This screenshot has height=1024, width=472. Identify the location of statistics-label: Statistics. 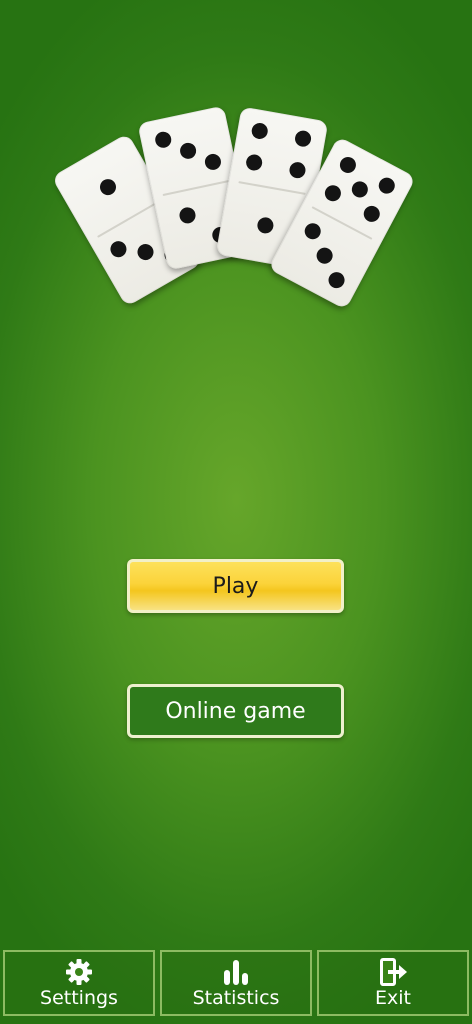
(236, 998).